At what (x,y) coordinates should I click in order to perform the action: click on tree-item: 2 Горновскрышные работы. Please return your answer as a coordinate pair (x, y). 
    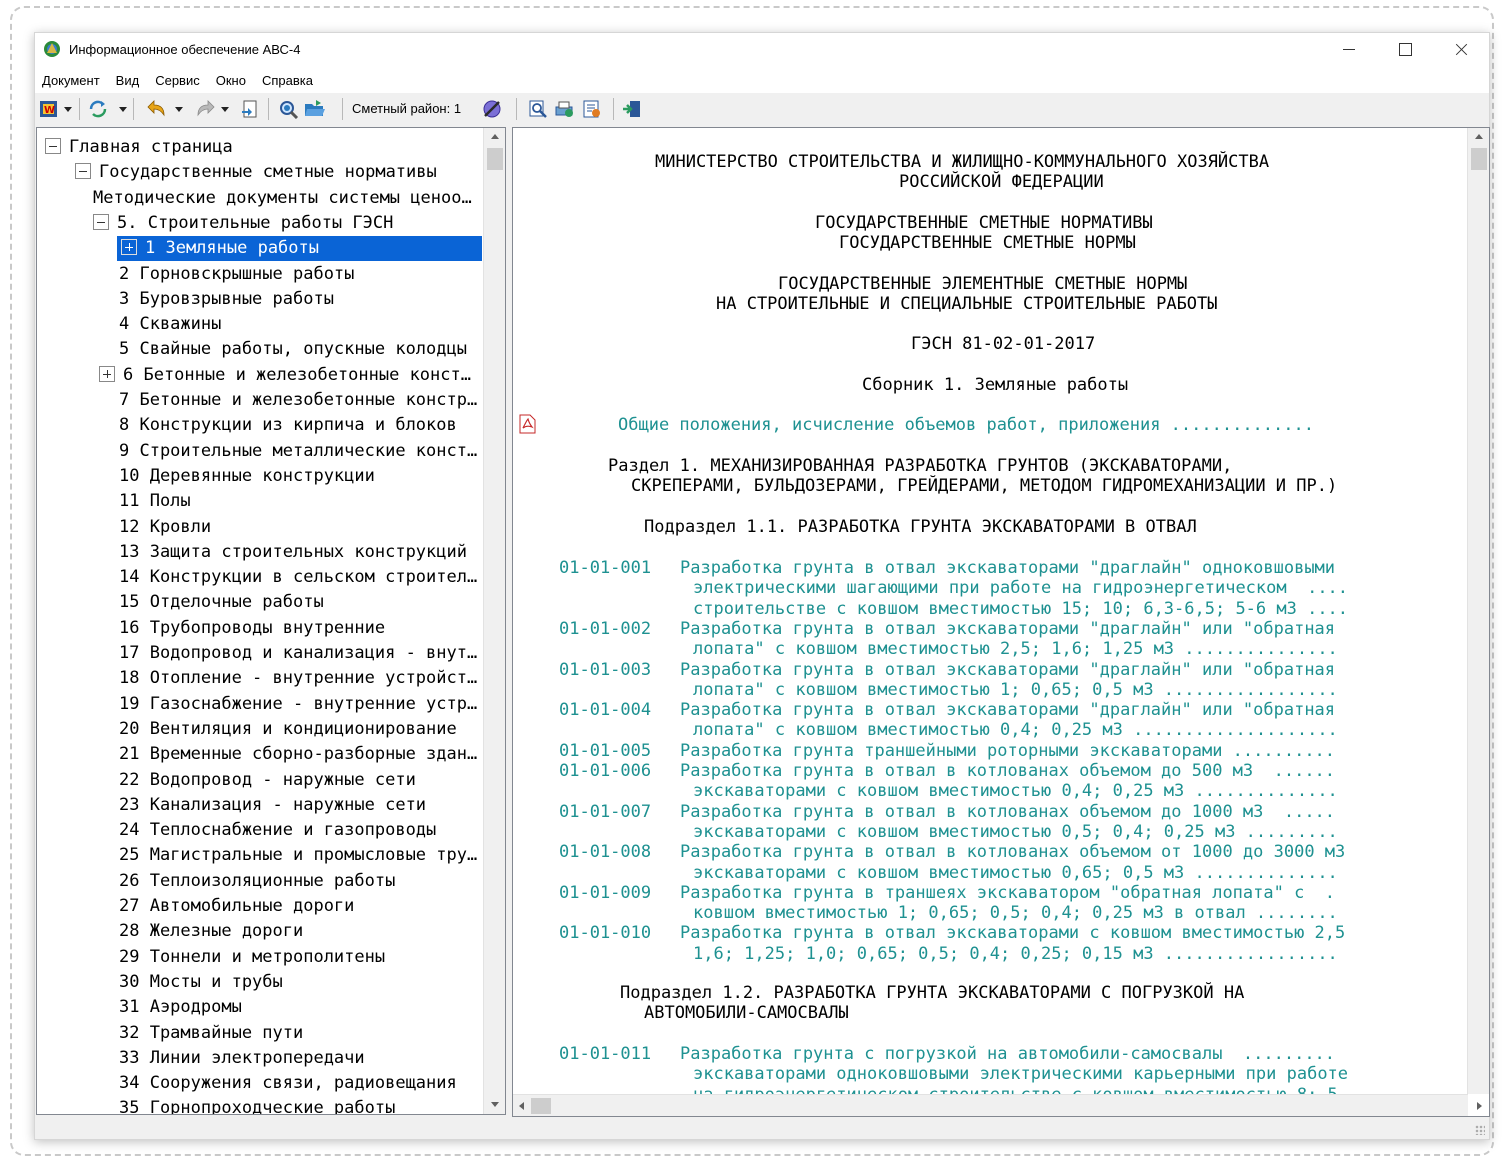
    Looking at the image, I should click on (259, 274).